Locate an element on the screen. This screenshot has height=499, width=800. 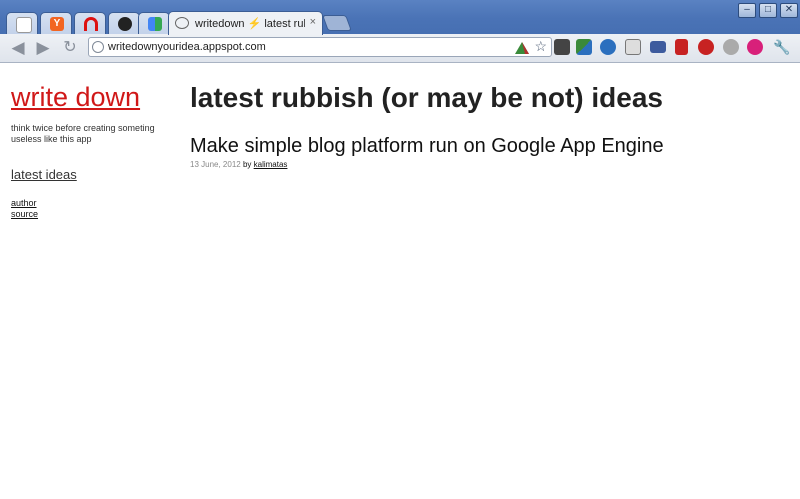
minimize-button: – is located at coordinates (747, 10).